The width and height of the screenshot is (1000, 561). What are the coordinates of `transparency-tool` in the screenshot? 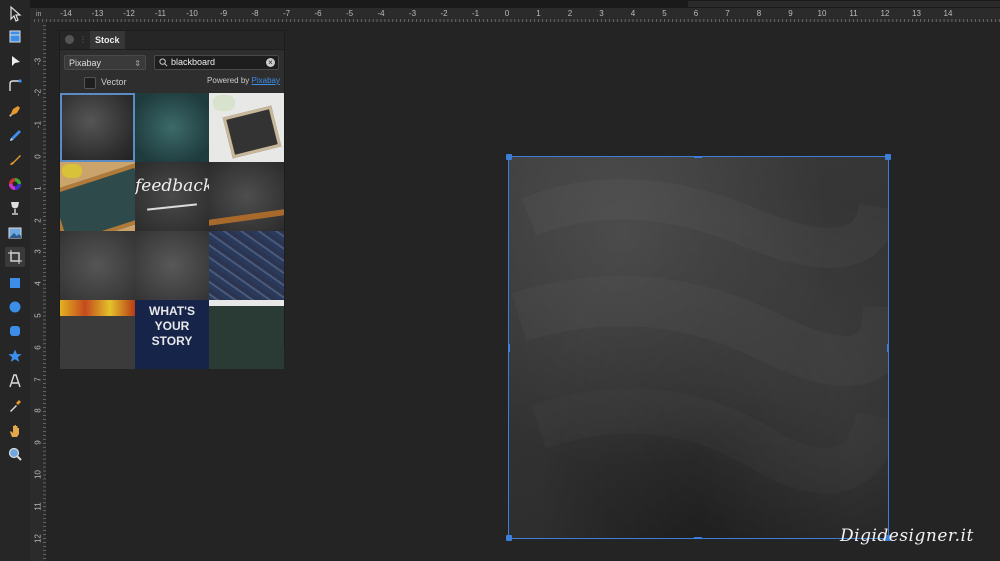 It's located at (15, 208).